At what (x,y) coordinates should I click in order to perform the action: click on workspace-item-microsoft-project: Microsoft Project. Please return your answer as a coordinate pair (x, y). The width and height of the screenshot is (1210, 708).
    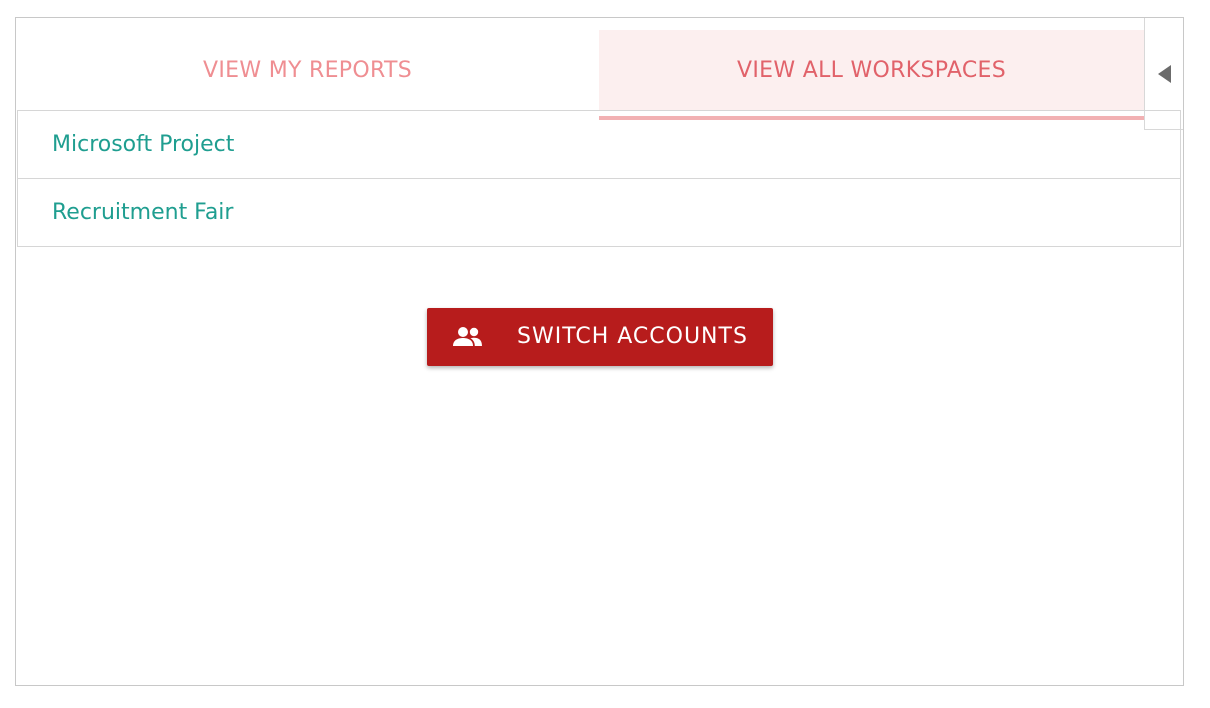
    Looking at the image, I should click on (599, 145).